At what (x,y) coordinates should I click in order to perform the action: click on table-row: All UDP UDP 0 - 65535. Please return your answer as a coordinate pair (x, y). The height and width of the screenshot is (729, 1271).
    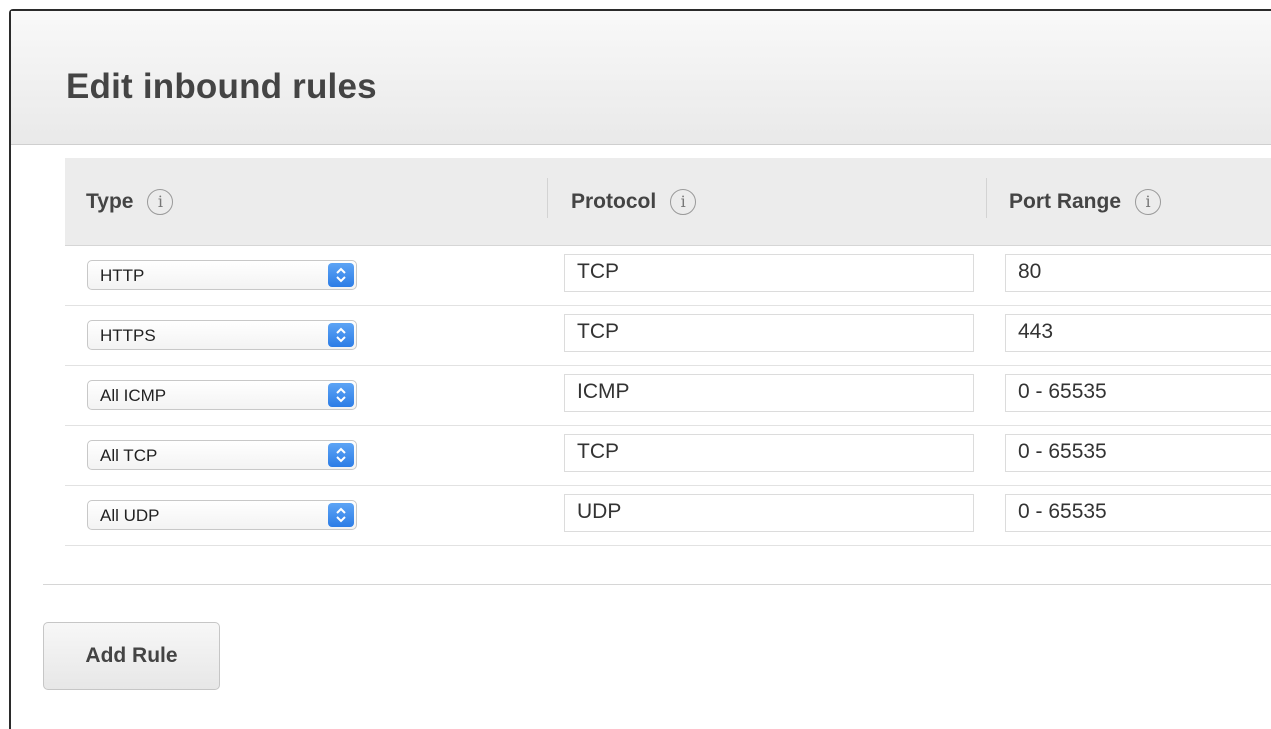
    Looking at the image, I should click on (668, 515).